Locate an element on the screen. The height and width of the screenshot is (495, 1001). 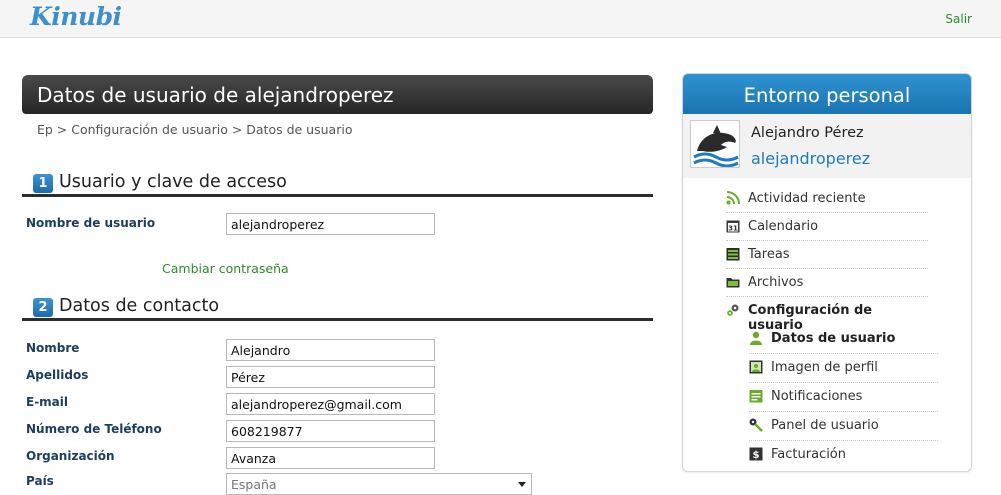
sidebar-subitem-profile-image: Imagen de perfil is located at coordinates (843, 368).